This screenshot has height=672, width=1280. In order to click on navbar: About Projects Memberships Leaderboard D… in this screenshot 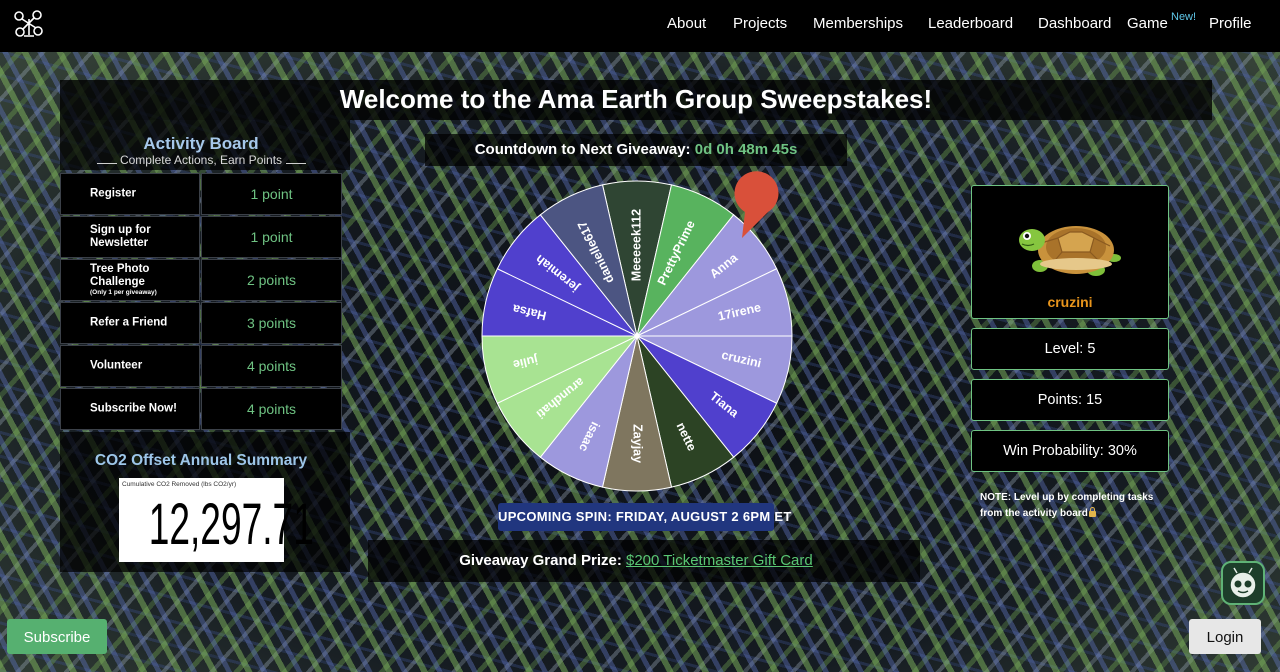, I will do `click(640, 26)`.